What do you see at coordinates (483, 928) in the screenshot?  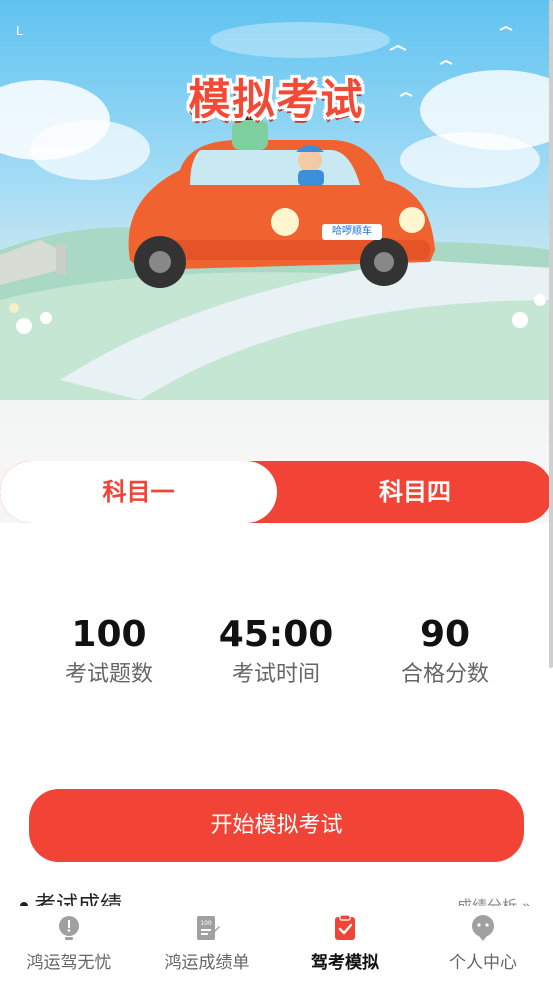 I see `profile-chat-icon` at bounding box center [483, 928].